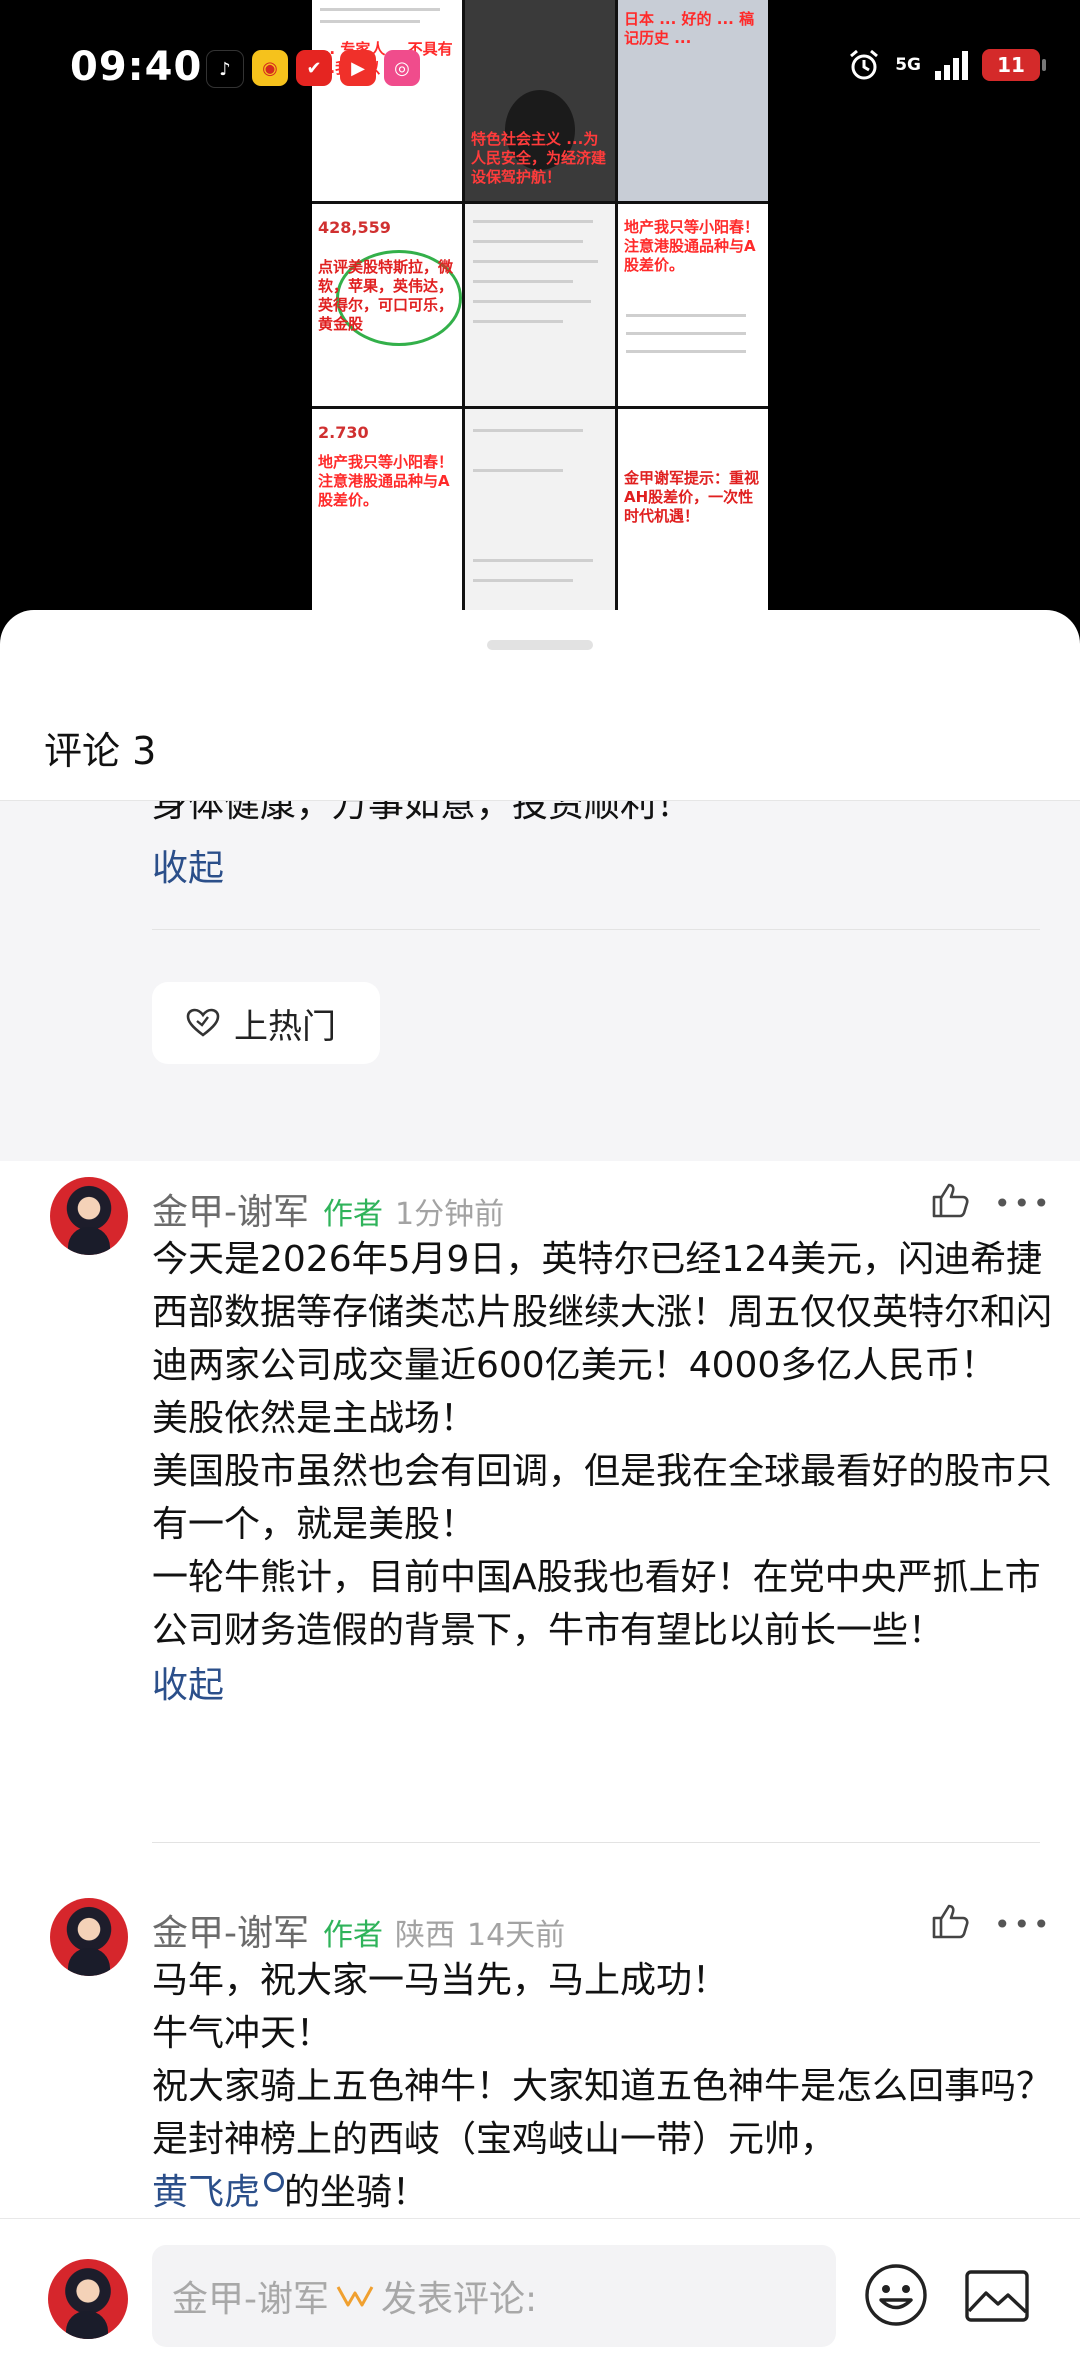 Image resolution: width=1080 pixels, height=2372 pixels. I want to click on sheet-title: 评论 3, so click(100, 751).